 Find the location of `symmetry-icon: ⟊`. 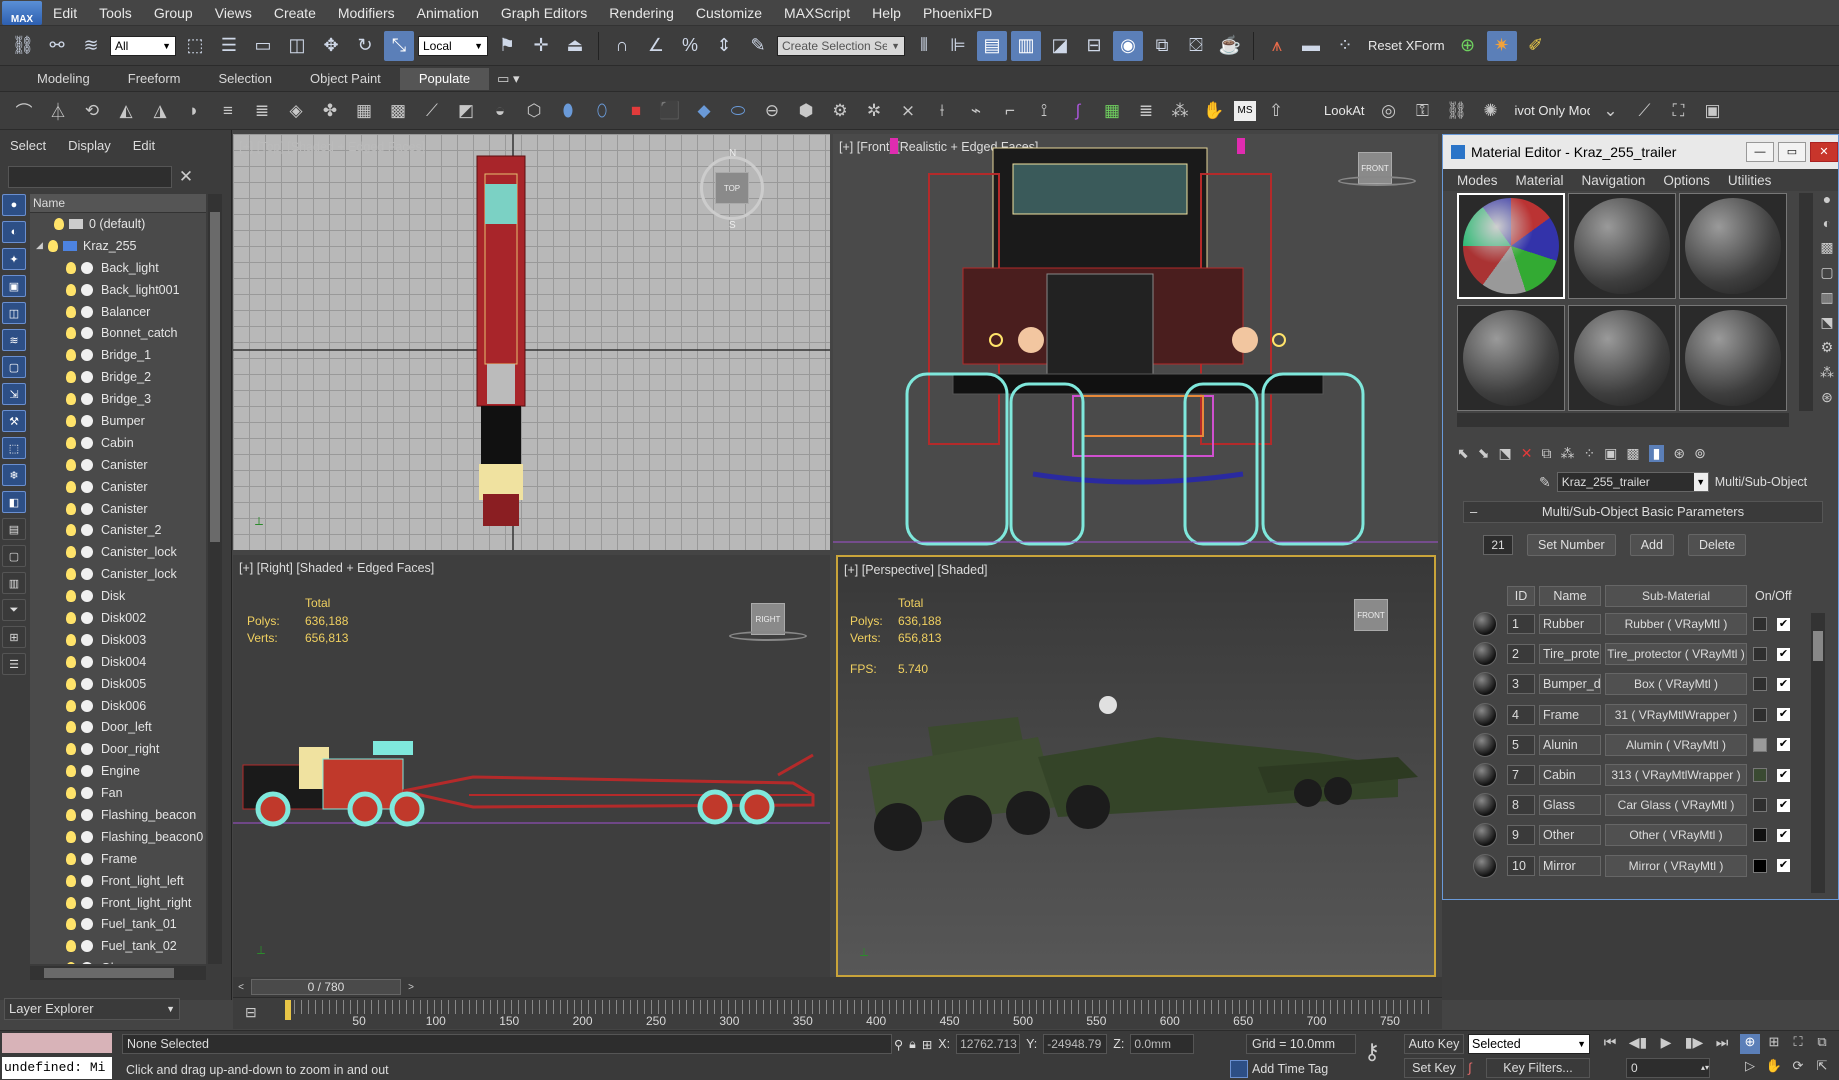

symmetry-icon: ⟊ is located at coordinates (942, 111).